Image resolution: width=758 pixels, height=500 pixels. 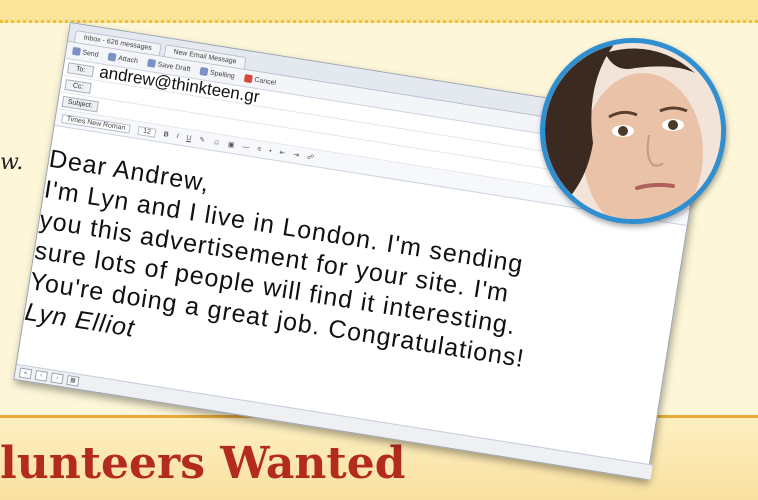 I want to click on send-button: Send, so click(x=85, y=52).